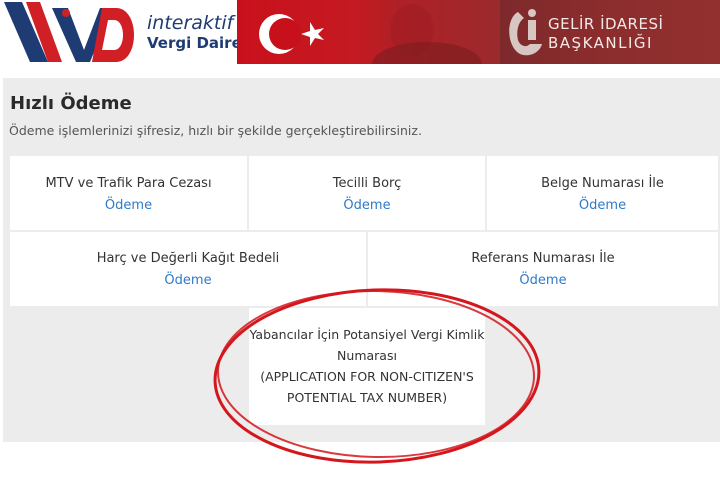 The width and height of the screenshot is (720, 499). What do you see at coordinates (367, 334) in the screenshot?
I see `card-title-line-1: Yabancılar İçin Potansiyel Vergi Kimlik` at bounding box center [367, 334].